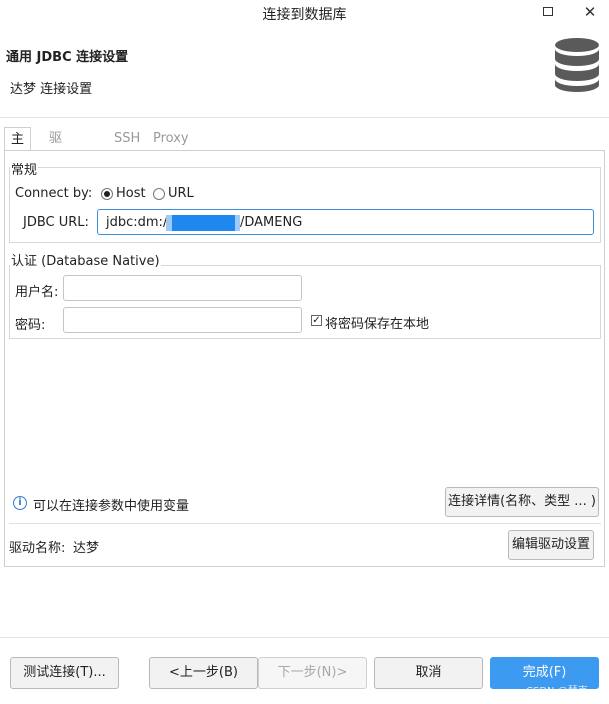 This screenshot has width=609, height=704. What do you see at coordinates (139, 222) in the screenshot?
I see `jdbc-url-prefix: jdbc:dm://` at bounding box center [139, 222].